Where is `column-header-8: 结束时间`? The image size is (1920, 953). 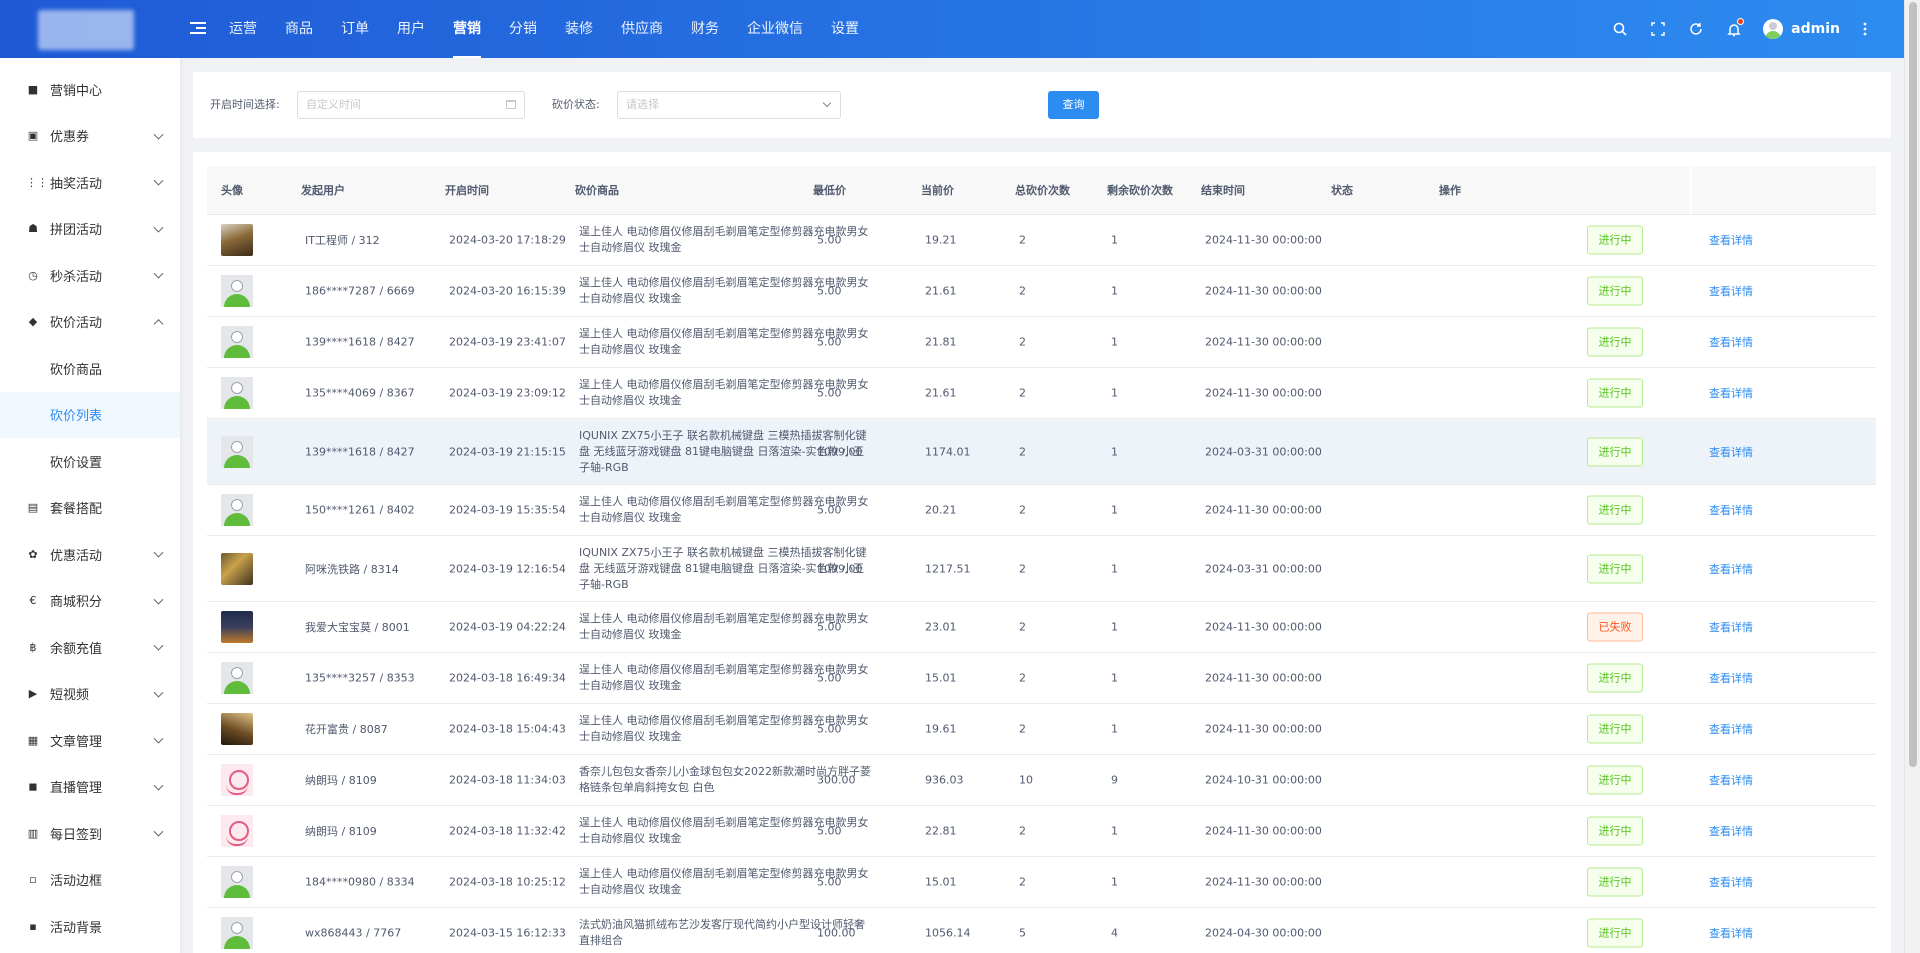 column-header-8: 结束时间 is located at coordinates (1223, 190).